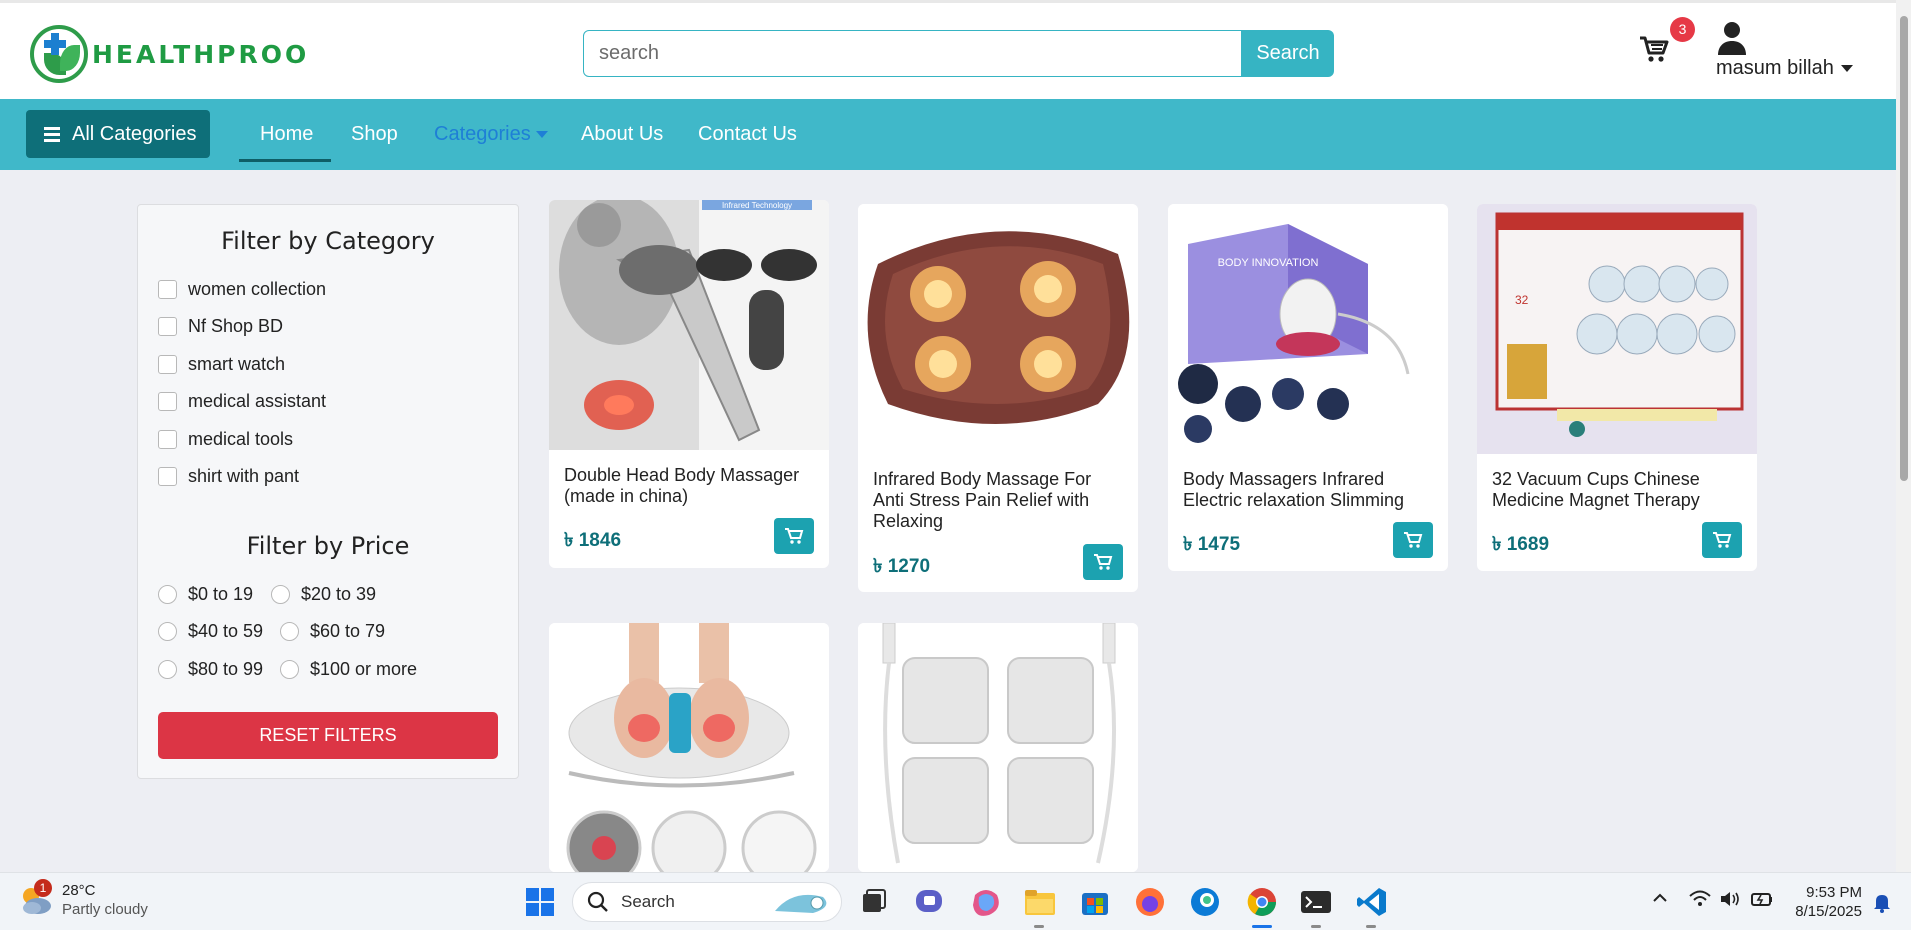  Describe the element at coordinates (1150, 902) in the screenshot. I see `firefox-icon` at that location.